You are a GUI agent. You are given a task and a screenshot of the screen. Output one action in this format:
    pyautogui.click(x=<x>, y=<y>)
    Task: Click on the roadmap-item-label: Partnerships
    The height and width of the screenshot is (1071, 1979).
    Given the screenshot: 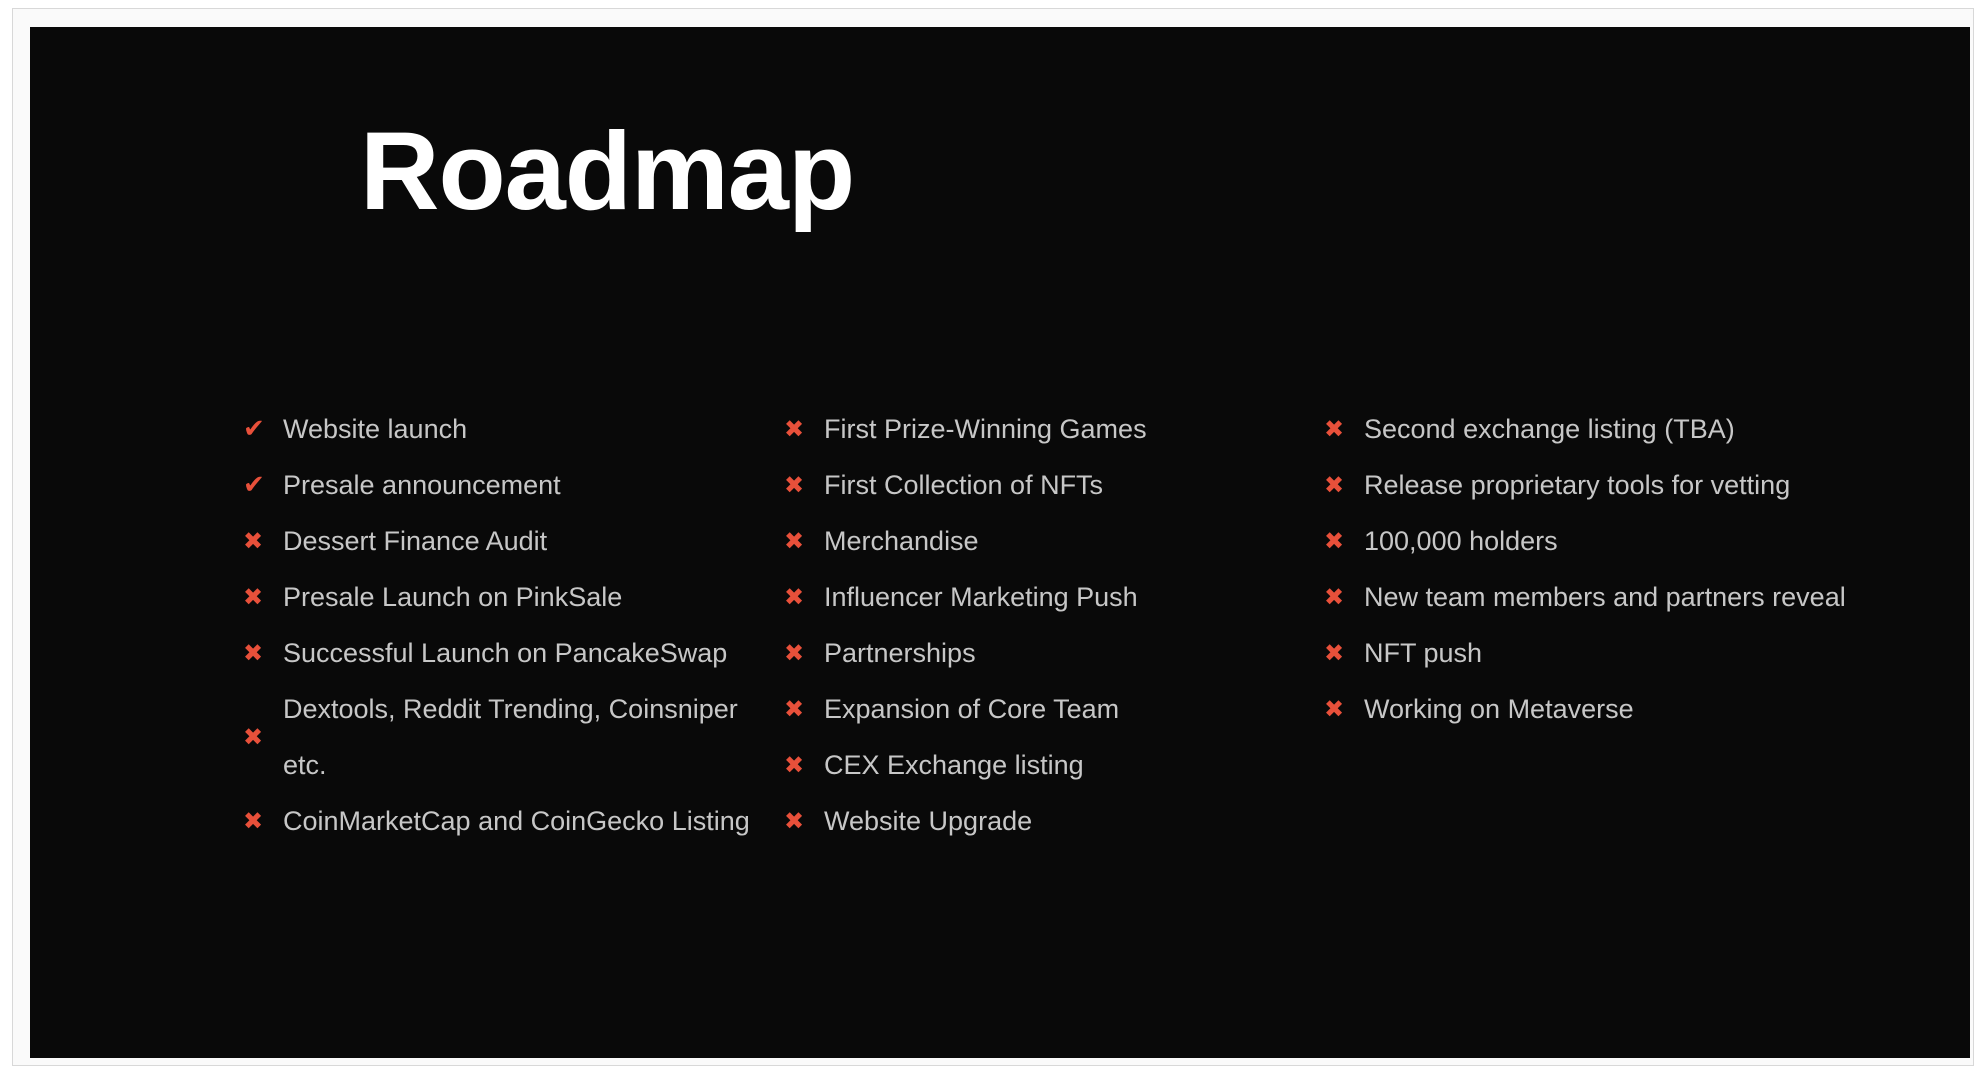 What is the action you would take?
    pyautogui.click(x=900, y=653)
    